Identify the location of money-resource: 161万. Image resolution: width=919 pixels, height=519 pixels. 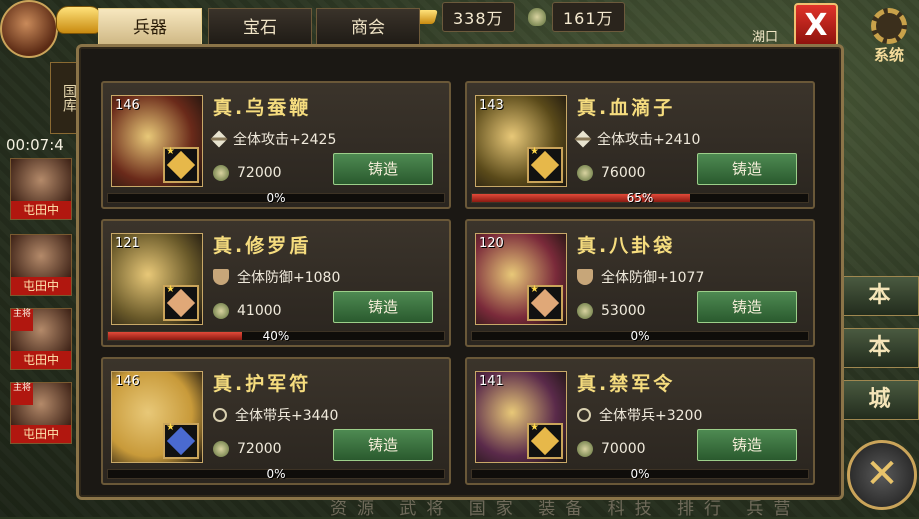
(576, 17).